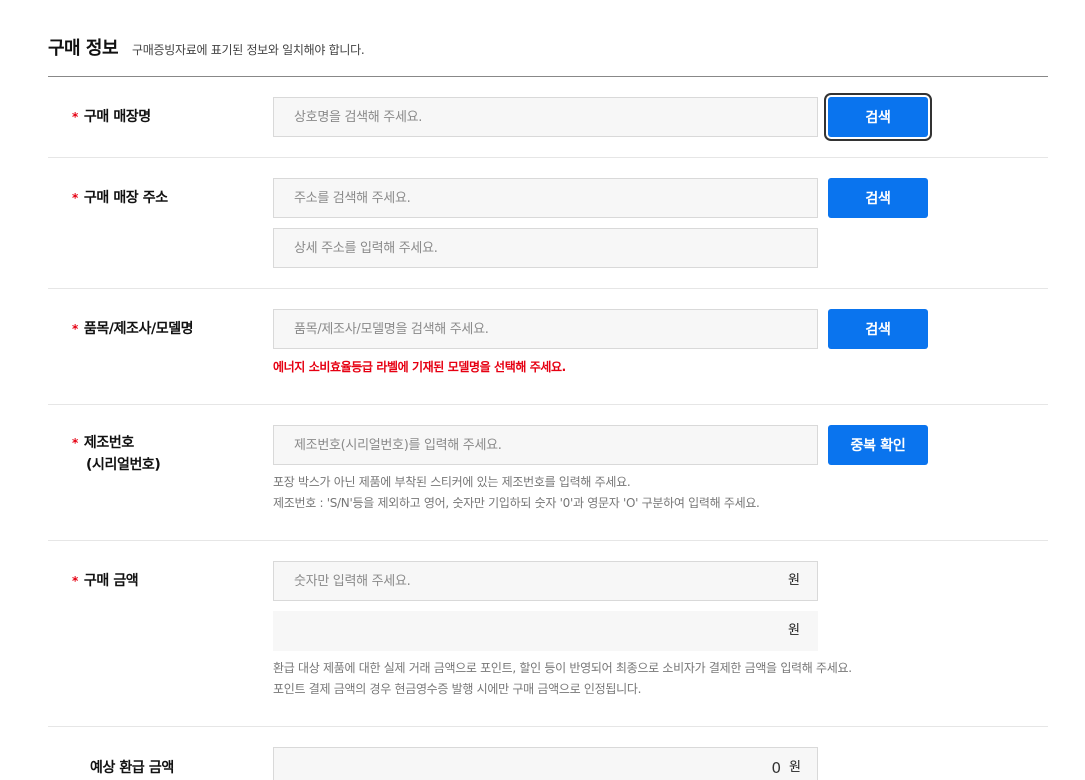 The width and height of the screenshot is (1085, 780). I want to click on product-search-button: 검색, so click(878, 329).